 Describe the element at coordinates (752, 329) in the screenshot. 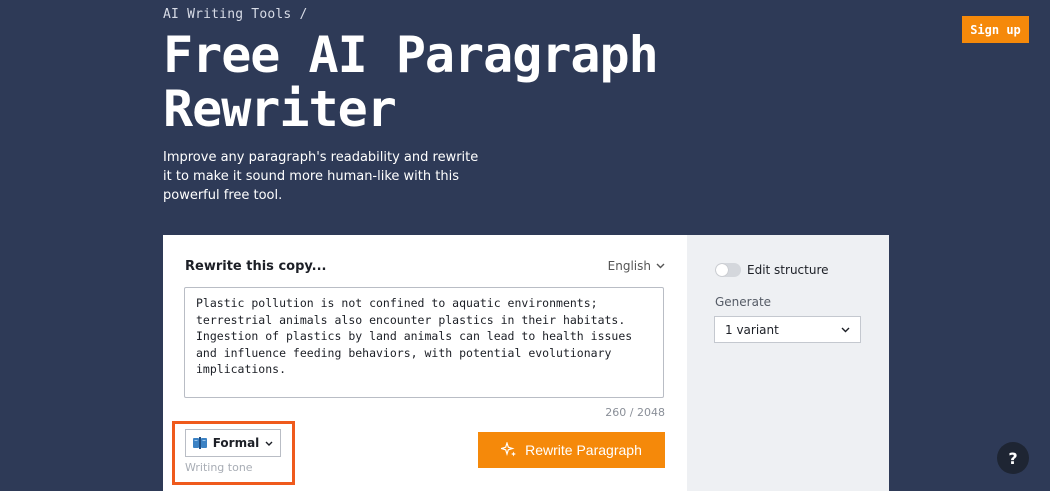

I see `generate-value: 1 variant` at that location.